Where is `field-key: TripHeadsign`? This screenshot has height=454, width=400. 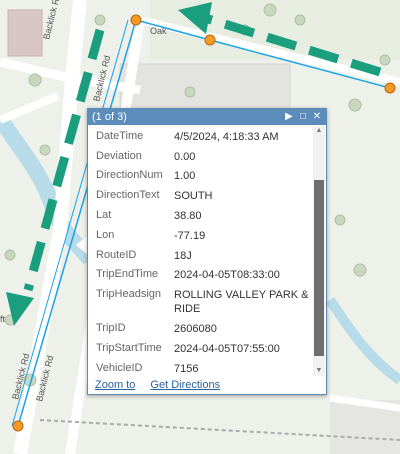
field-key: TripHeadsign is located at coordinates (129, 294).